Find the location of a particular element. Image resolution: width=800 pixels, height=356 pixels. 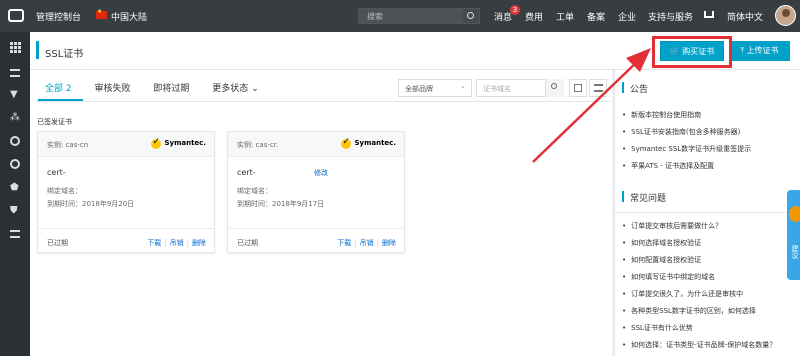

search-icon-glyph is located at coordinates (554, 86).